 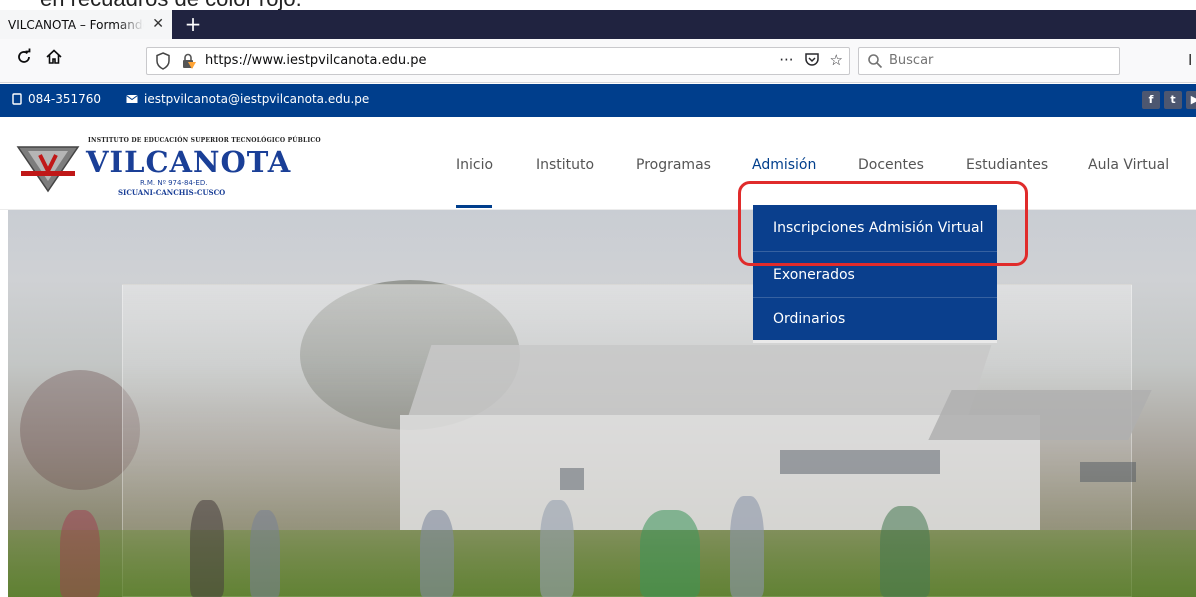 What do you see at coordinates (700, 380) in the screenshot?
I see `hero-roof-shape` at bounding box center [700, 380].